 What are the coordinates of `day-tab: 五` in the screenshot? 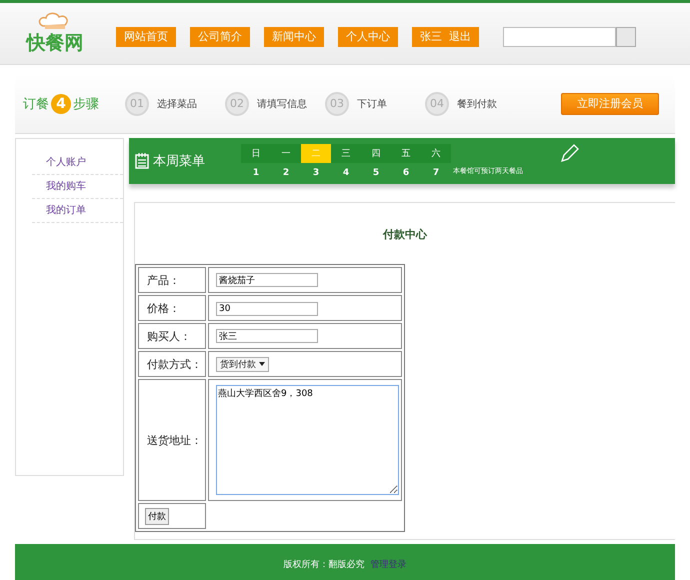 It's located at (406, 153).